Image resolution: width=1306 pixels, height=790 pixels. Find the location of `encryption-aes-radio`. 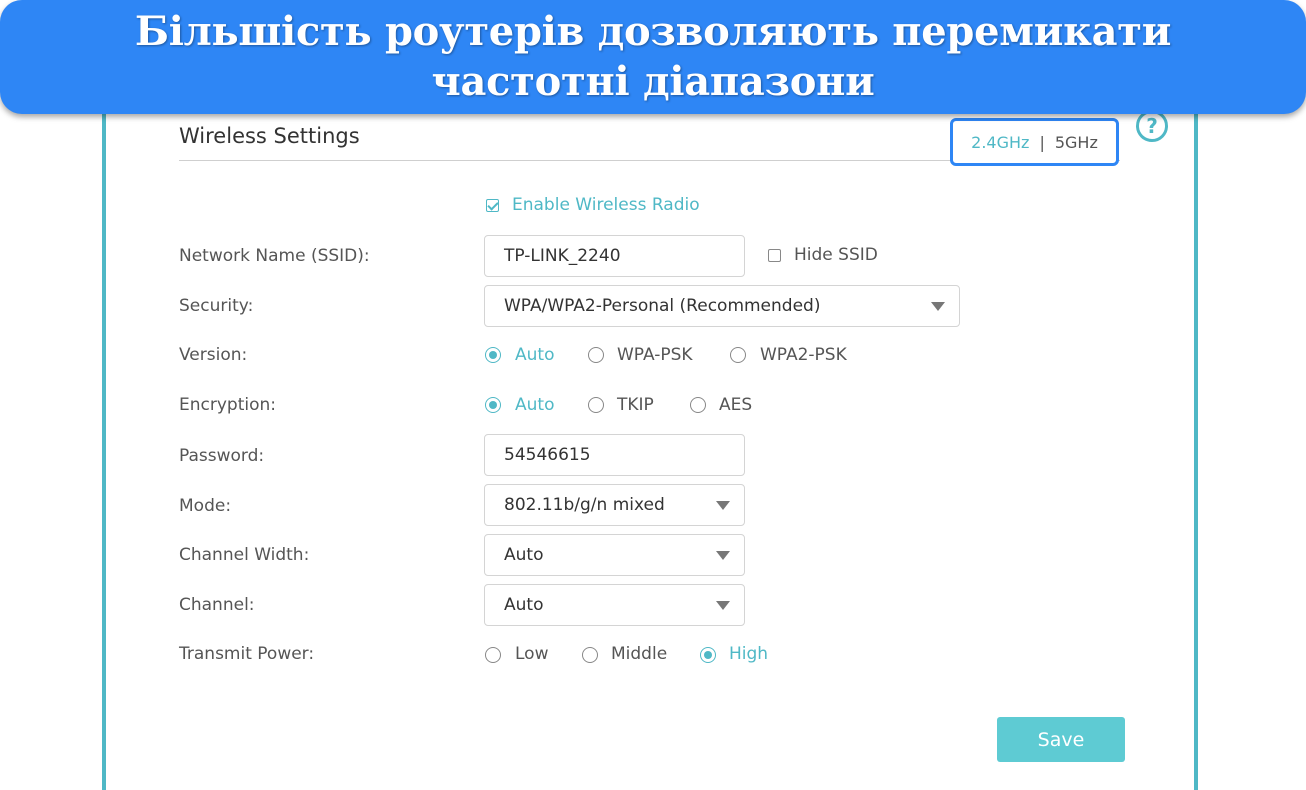

encryption-aes-radio is located at coordinates (698, 405).